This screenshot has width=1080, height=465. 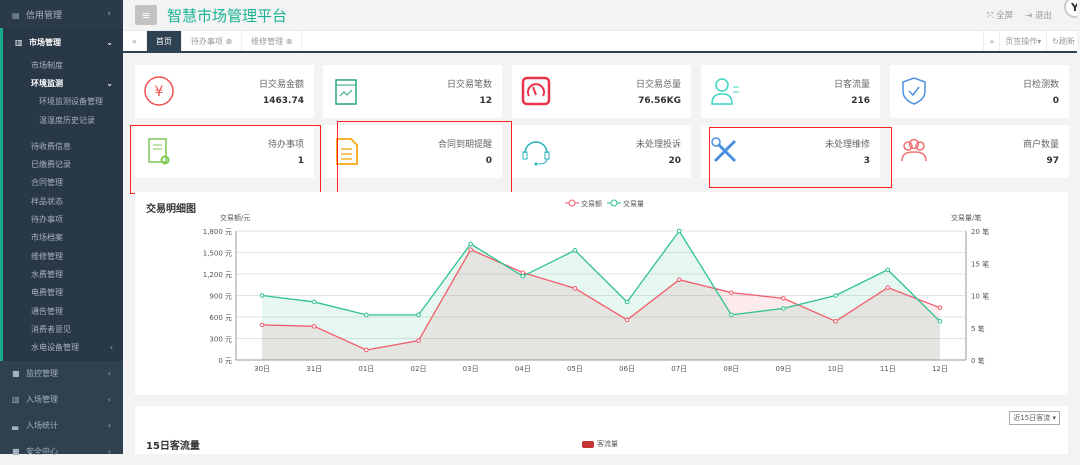 What do you see at coordinates (1063, 41) in the screenshot?
I see `refresh-button: ↻ 刷新` at bounding box center [1063, 41].